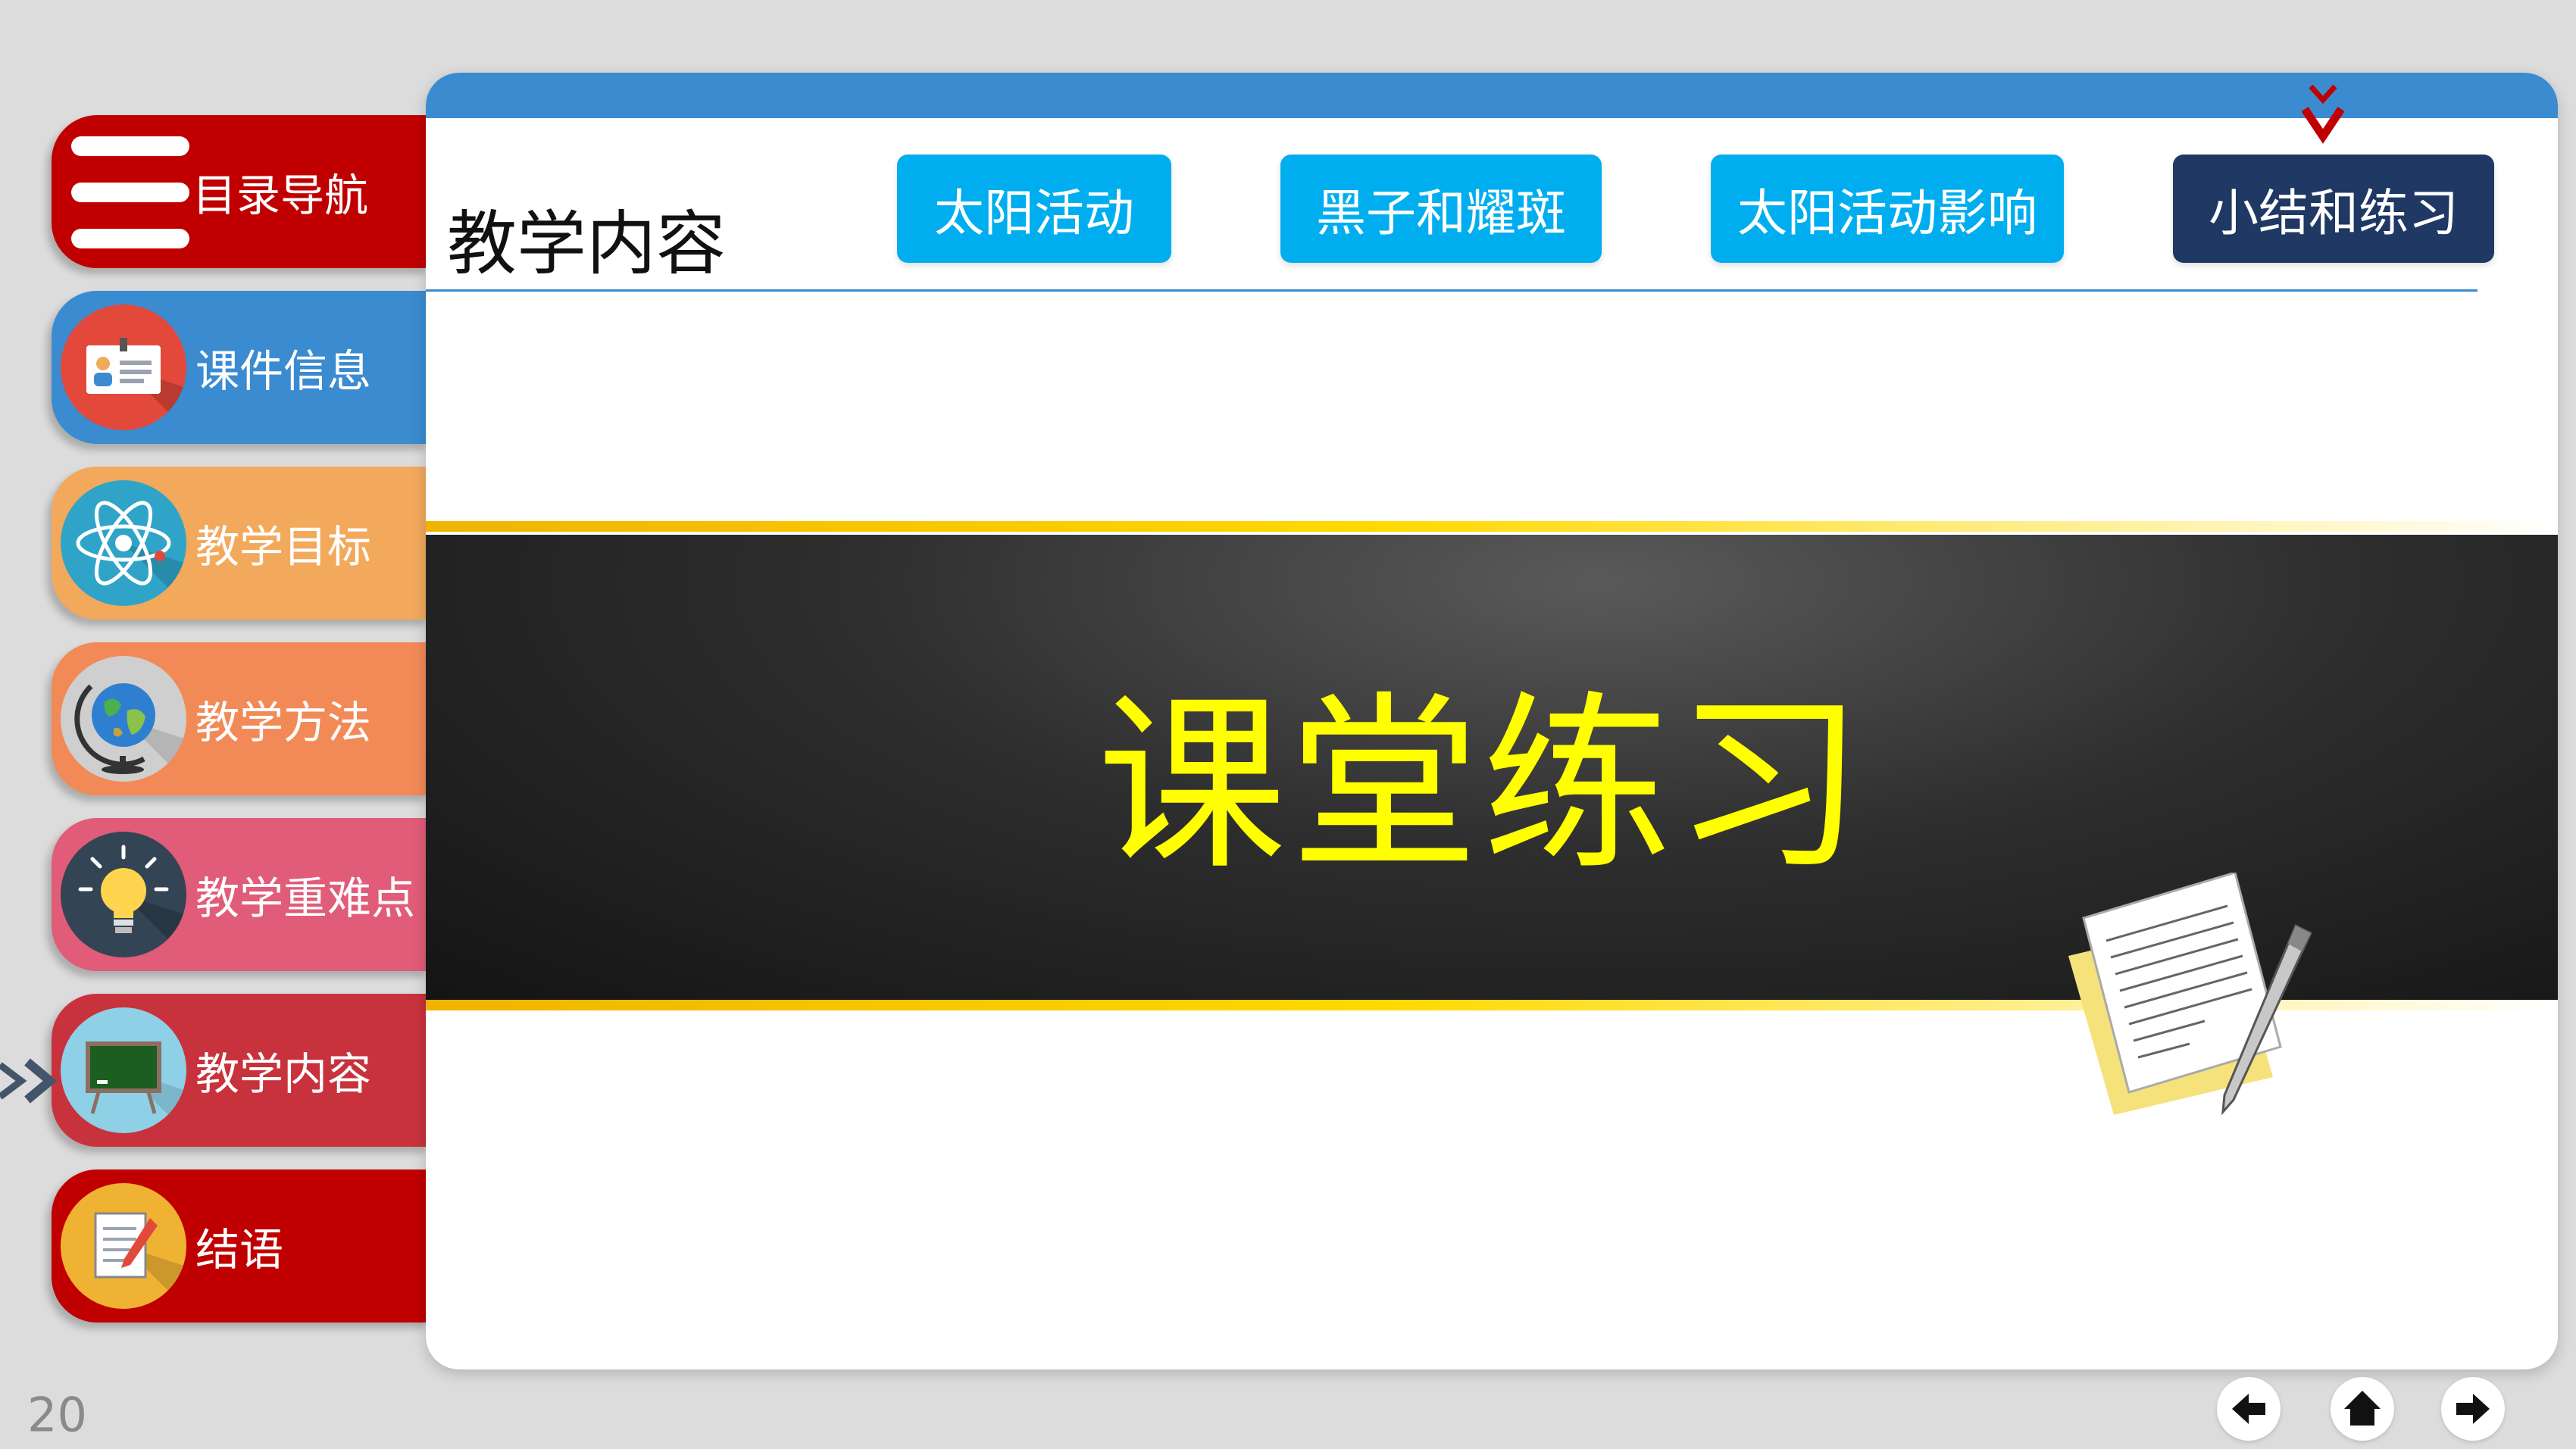 This screenshot has width=2576, height=1449. Describe the element at coordinates (1034, 209) in the screenshot. I see `tab-solar-activity: 太阳活动` at that location.